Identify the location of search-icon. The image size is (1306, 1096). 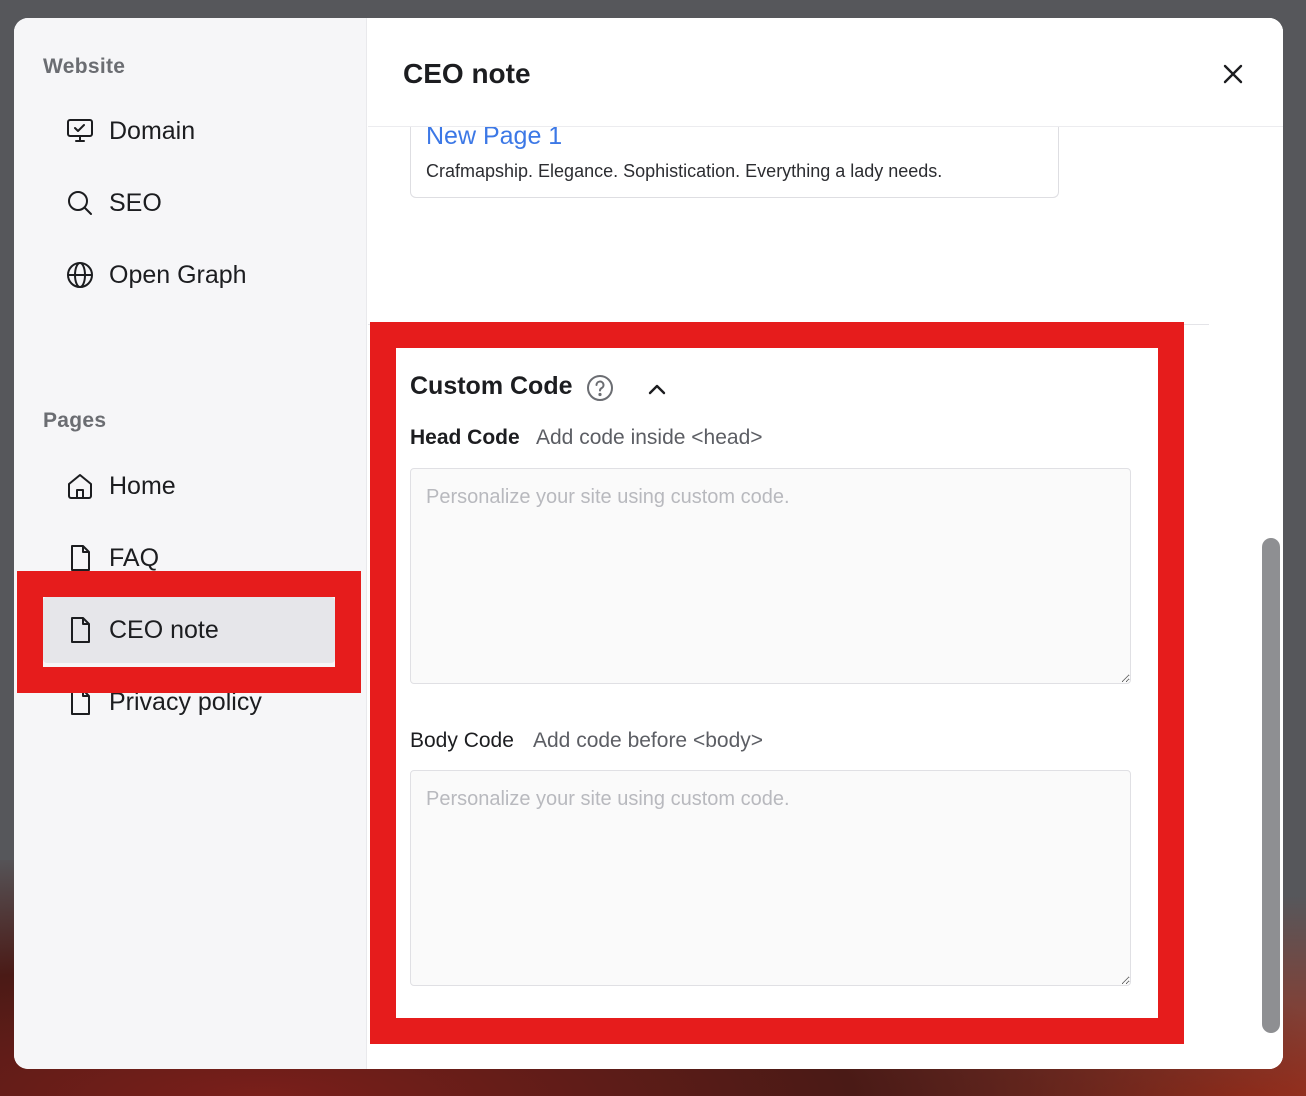
(80, 203).